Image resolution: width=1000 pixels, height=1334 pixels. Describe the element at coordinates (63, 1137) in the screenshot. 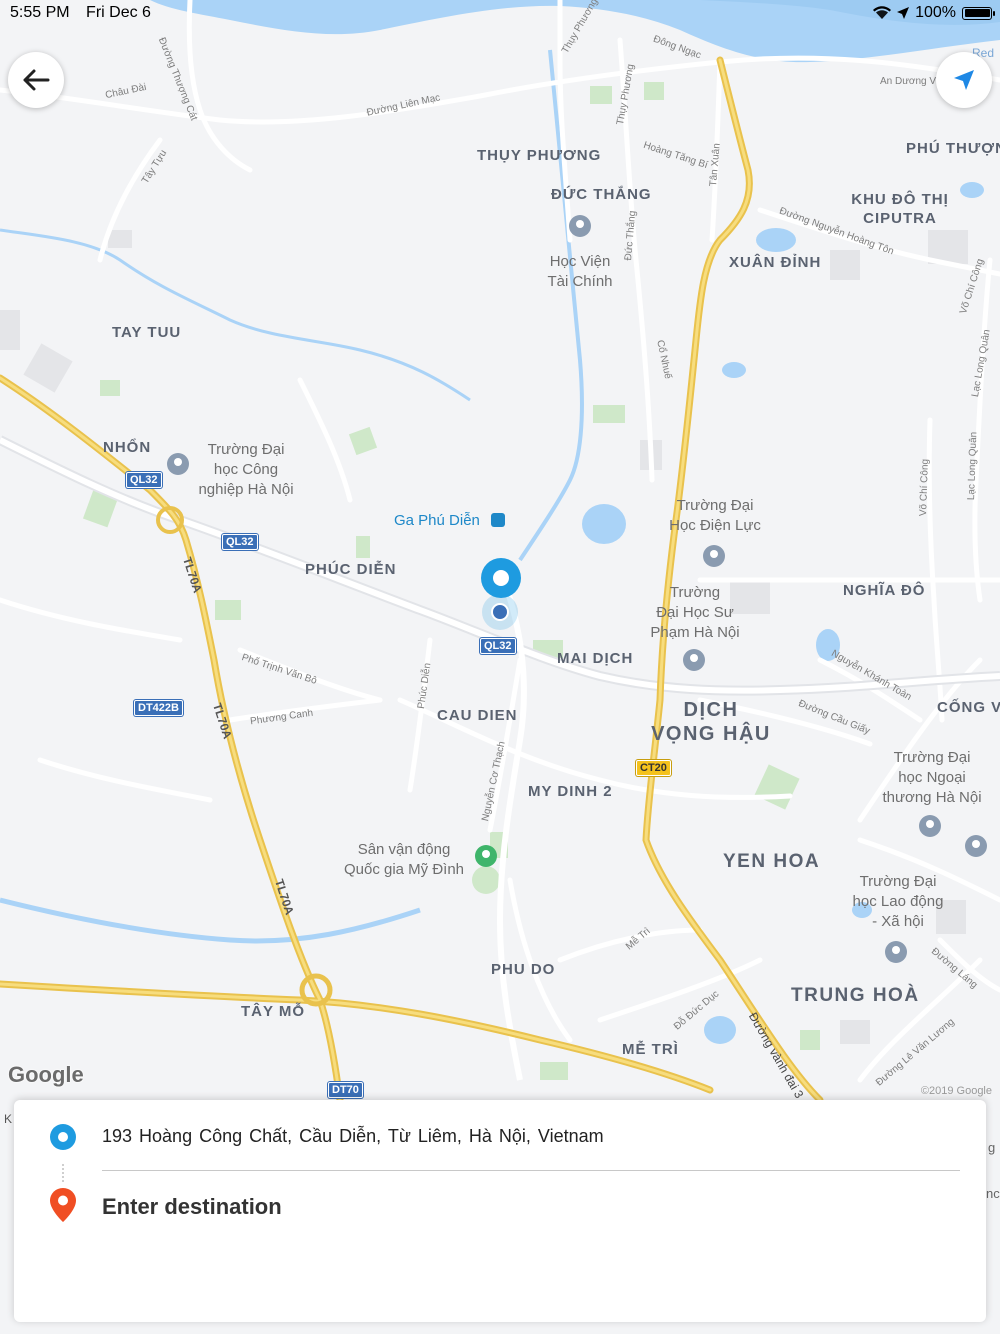

I see `origin-dot-icon` at that location.